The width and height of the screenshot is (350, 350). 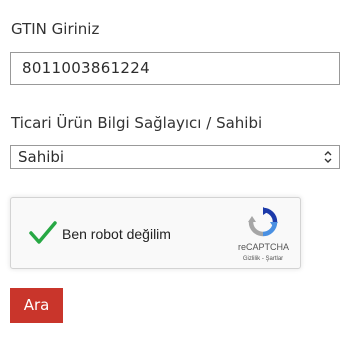 What do you see at coordinates (275, 259) in the screenshot?
I see `terms-link: Şartlar` at bounding box center [275, 259].